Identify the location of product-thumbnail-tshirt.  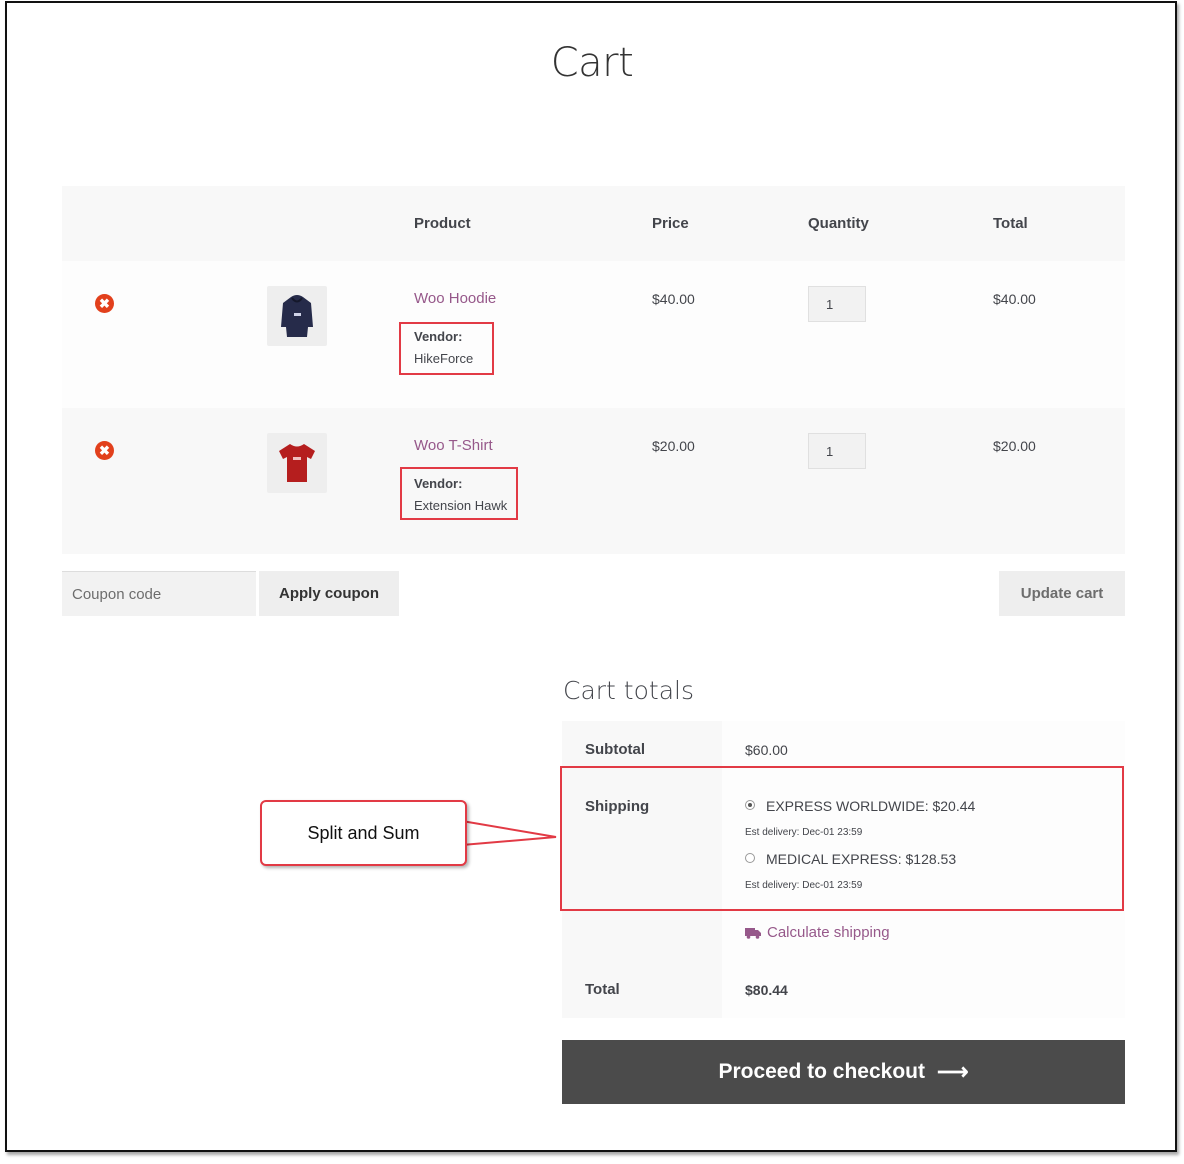
(297, 463).